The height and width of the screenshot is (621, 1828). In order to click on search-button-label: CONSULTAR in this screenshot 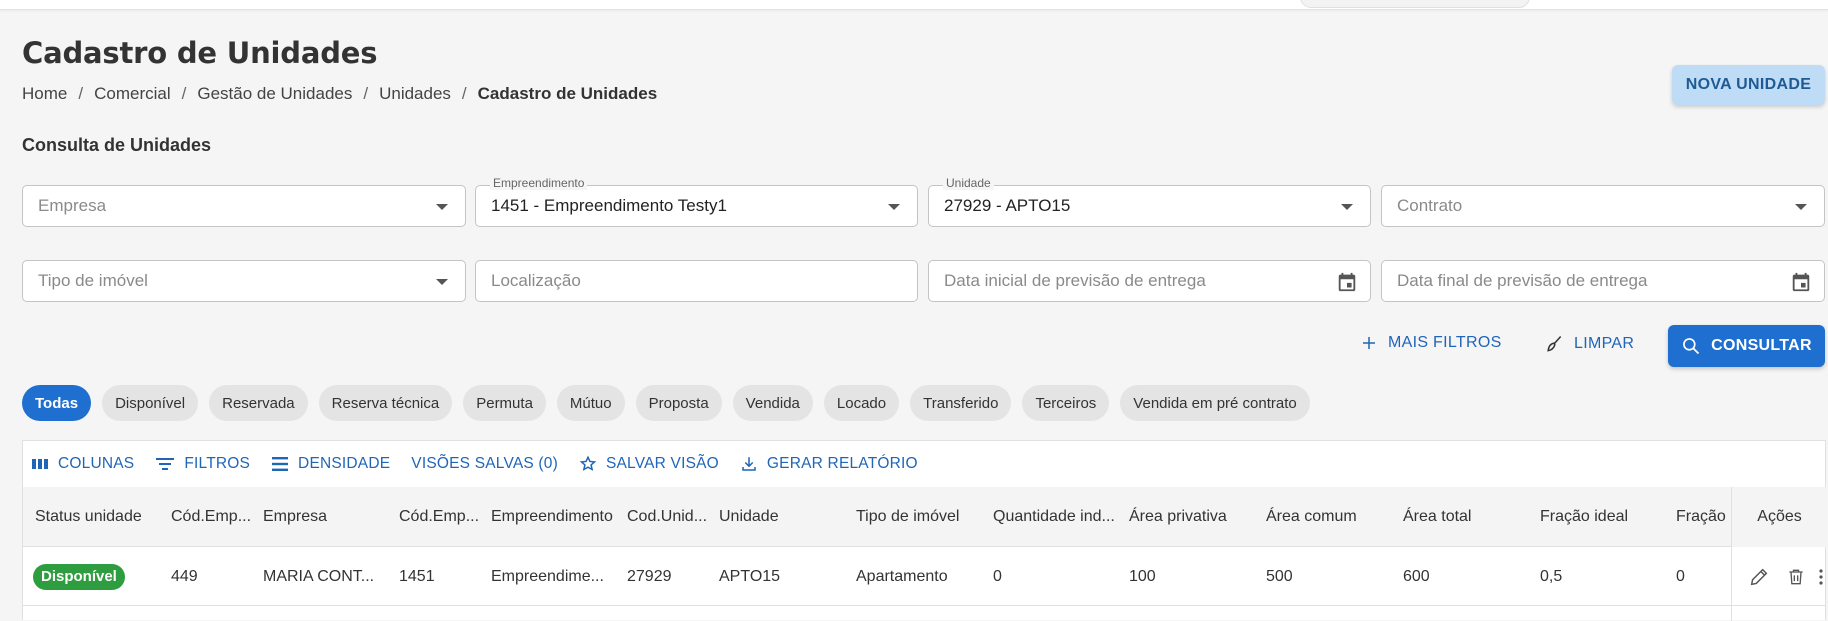, I will do `click(1761, 345)`.